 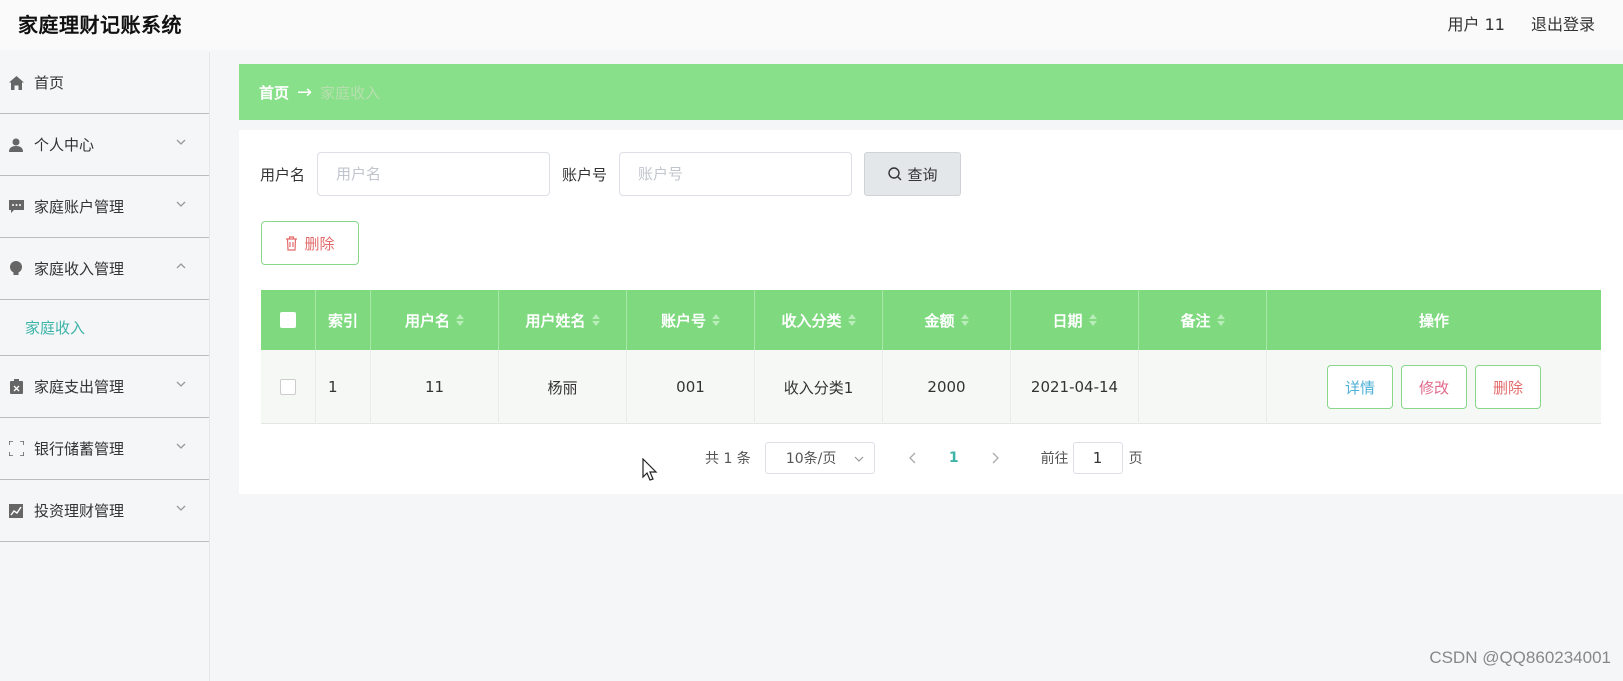 What do you see at coordinates (1360, 387) in the screenshot?
I see `detail-button: 详情` at bounding box center [1360, 387].